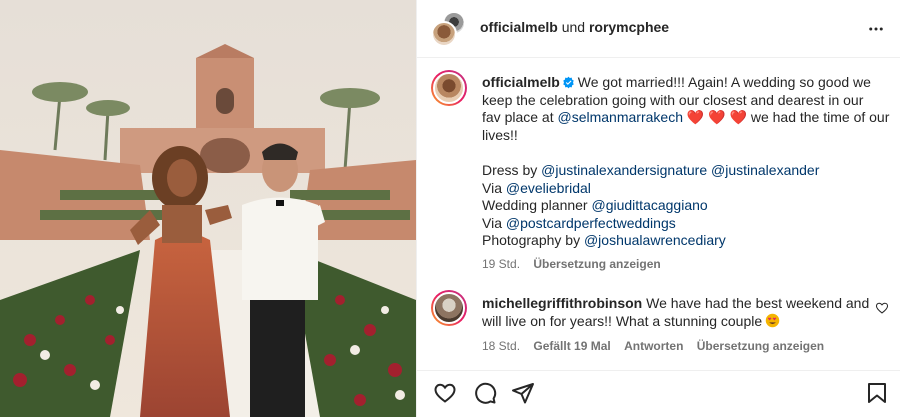 The width and height of the screenshot is (900, 417). What do you see at coordinates (510, 169) in the screenshot?
I see `credit-label: Dress by` at bounding box center [510, 169].